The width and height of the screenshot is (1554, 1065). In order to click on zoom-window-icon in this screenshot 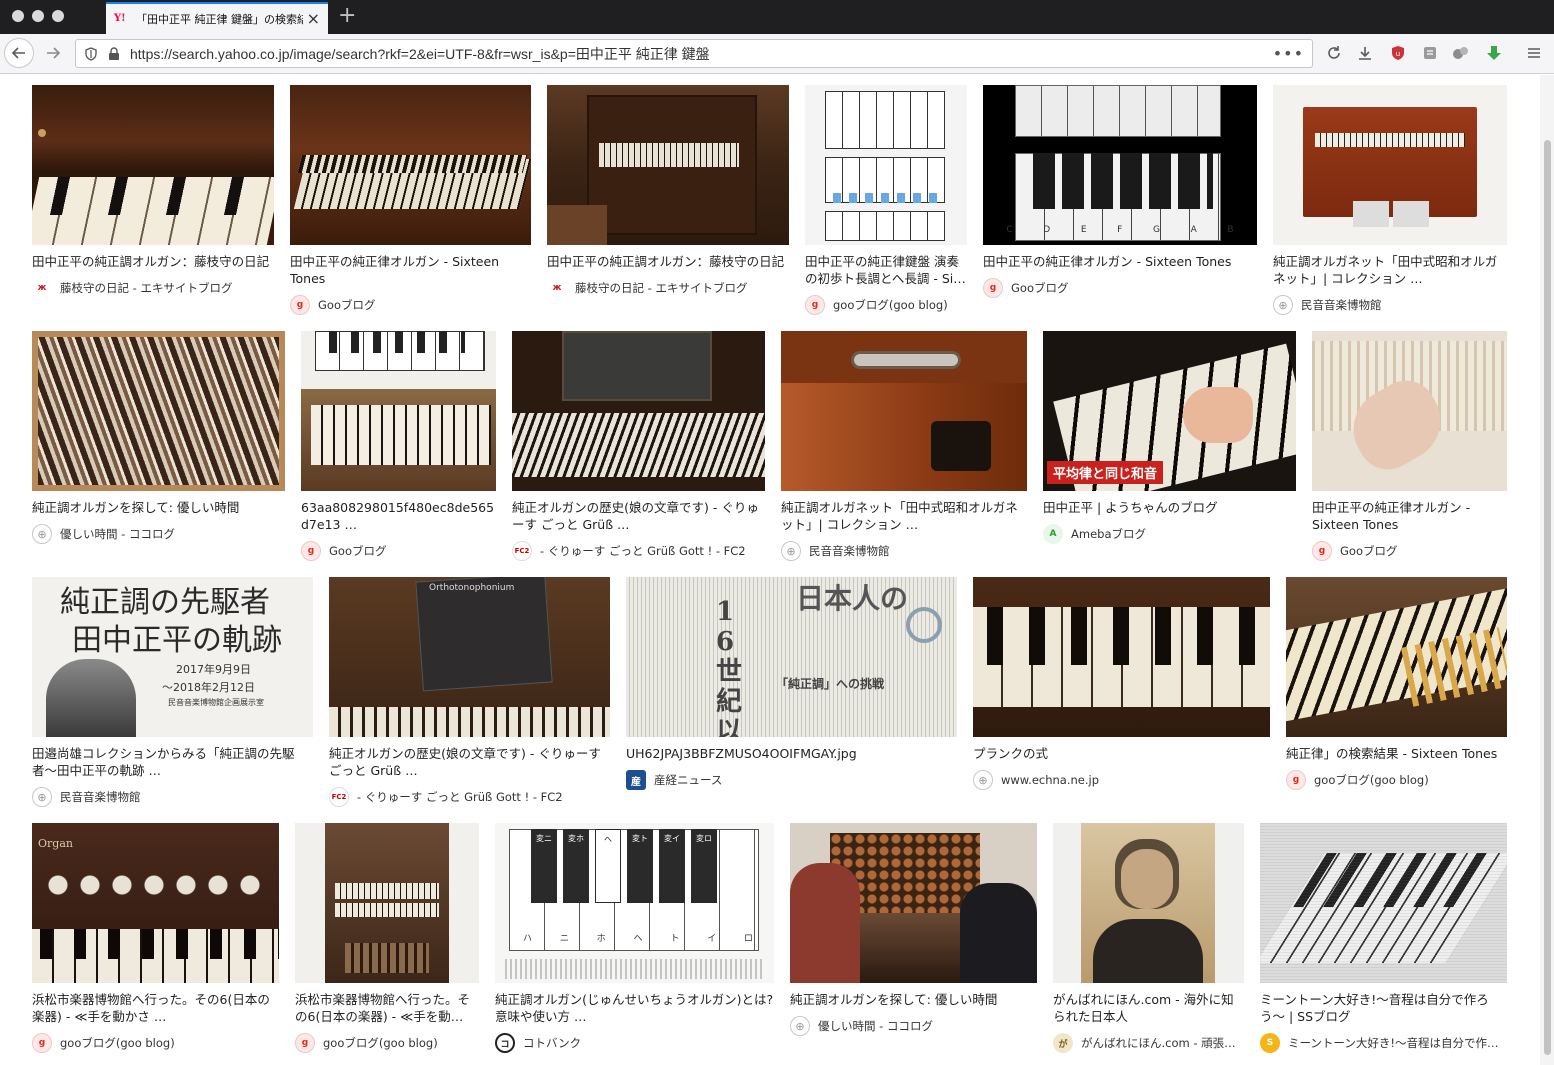, I will do `click(58, 16)`.